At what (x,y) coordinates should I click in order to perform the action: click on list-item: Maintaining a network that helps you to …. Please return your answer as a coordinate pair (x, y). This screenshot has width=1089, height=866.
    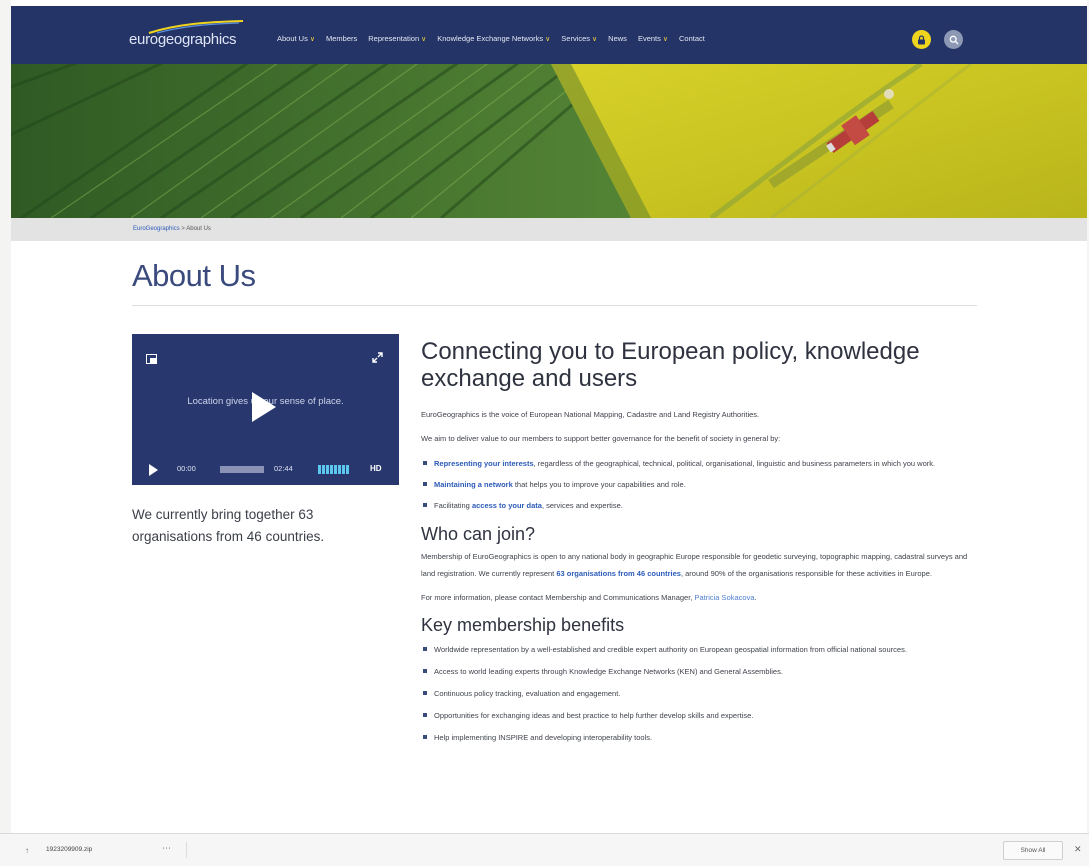
    Looking at the image, I should click on (701, 484).